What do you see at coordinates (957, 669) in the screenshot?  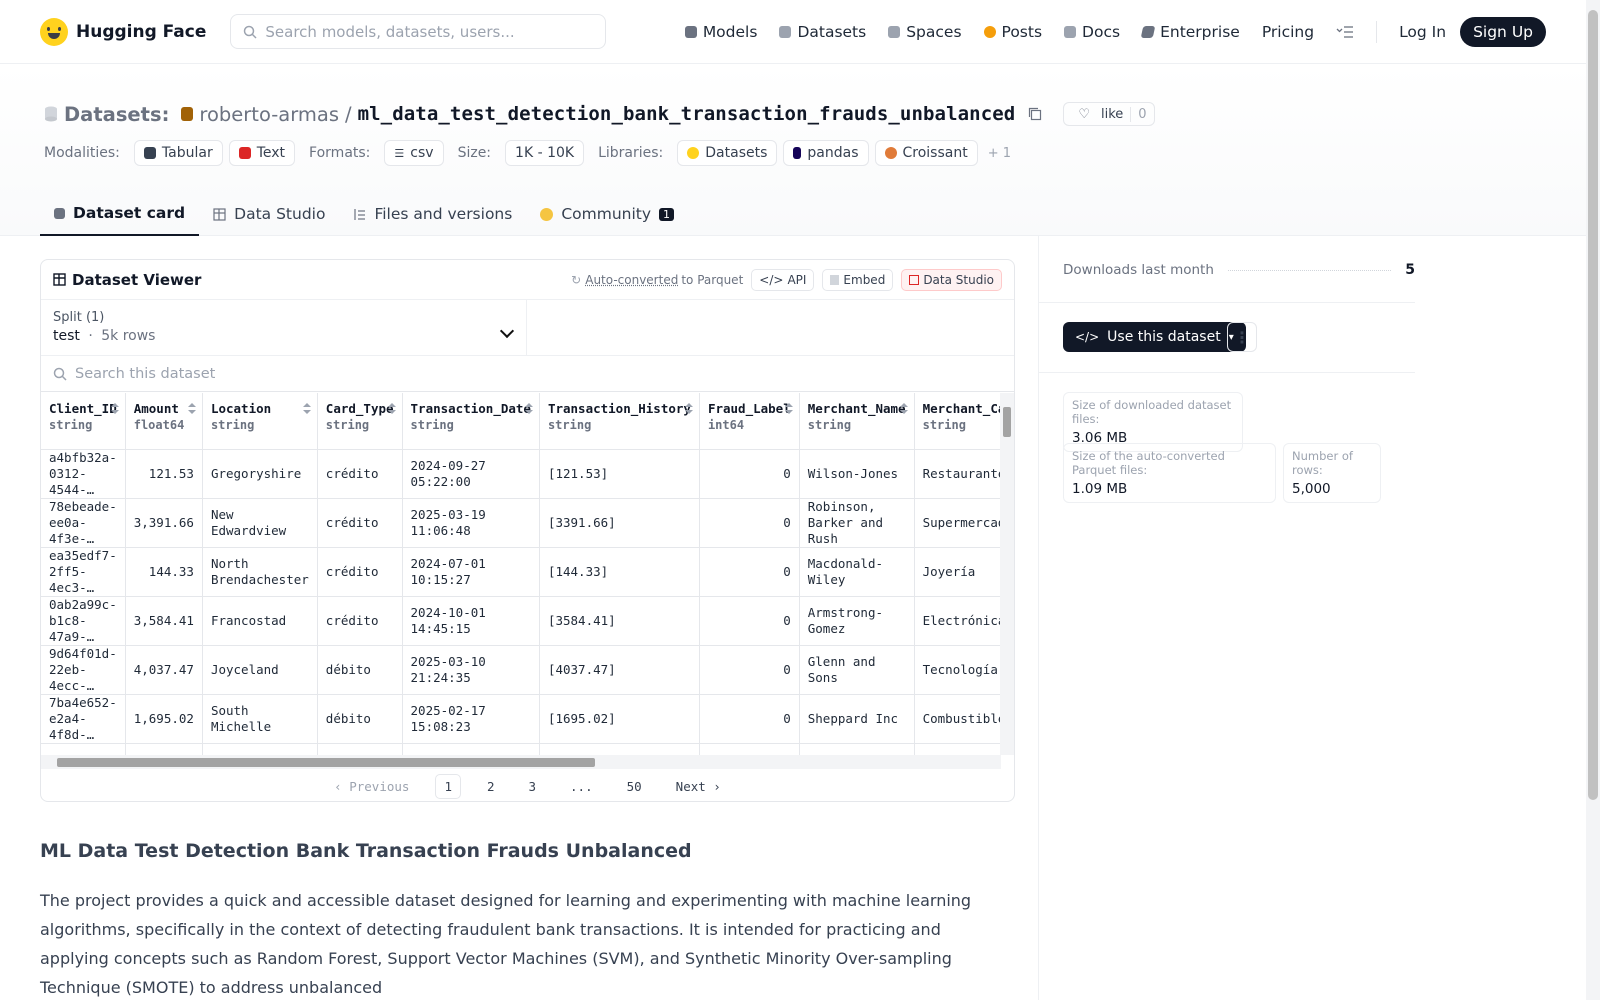 I see `table-cell: Tecnología` at bounding box center [957, 669].